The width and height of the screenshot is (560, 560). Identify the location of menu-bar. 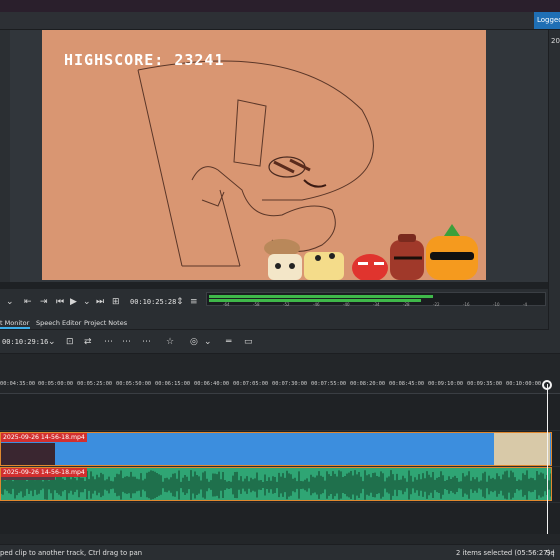
(280, 21).